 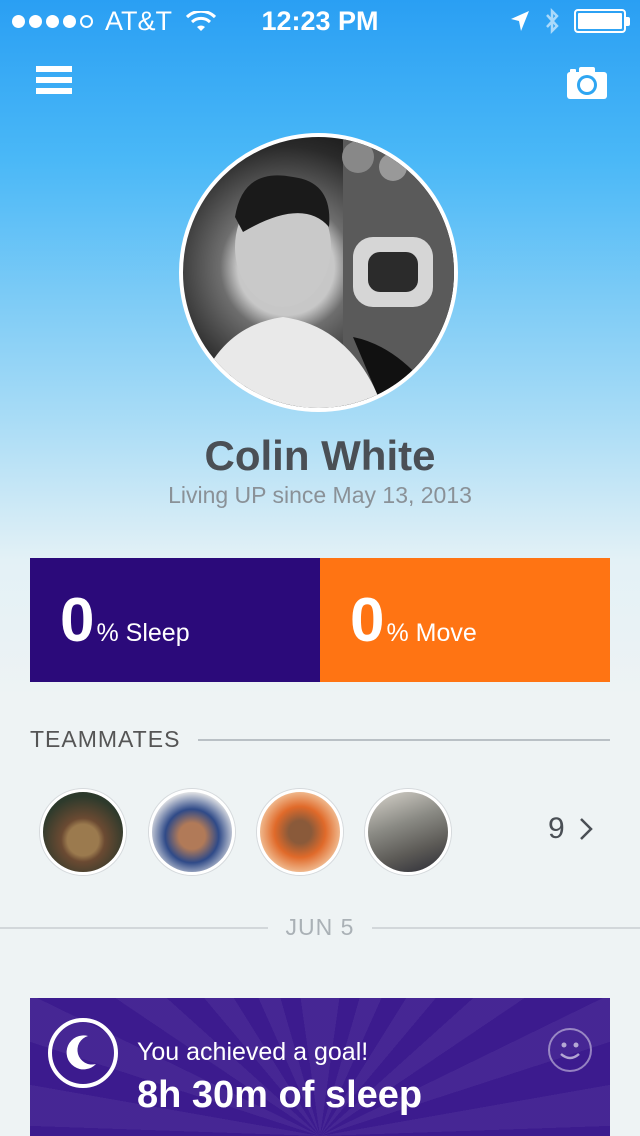 I want to click on bluetooth-icon, so click(x=552, y=21).